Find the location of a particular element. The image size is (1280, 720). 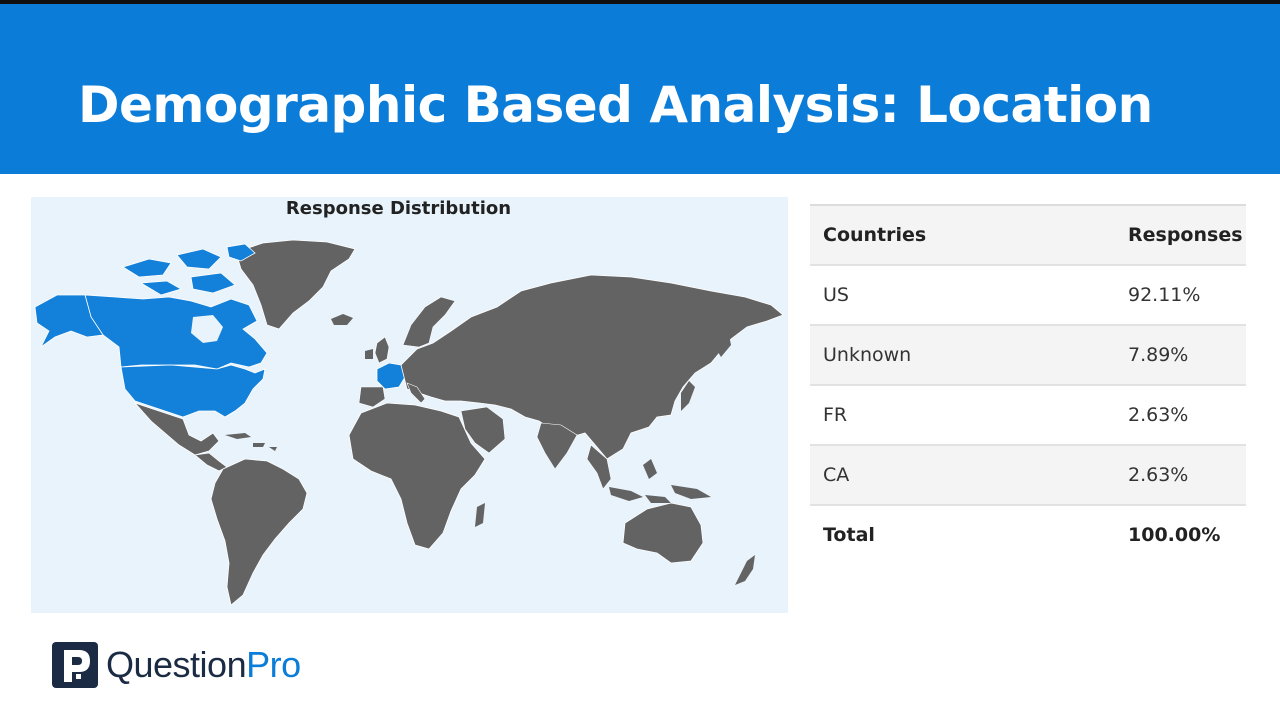

country-cell: Unknown is located at coordinates (867, 355).